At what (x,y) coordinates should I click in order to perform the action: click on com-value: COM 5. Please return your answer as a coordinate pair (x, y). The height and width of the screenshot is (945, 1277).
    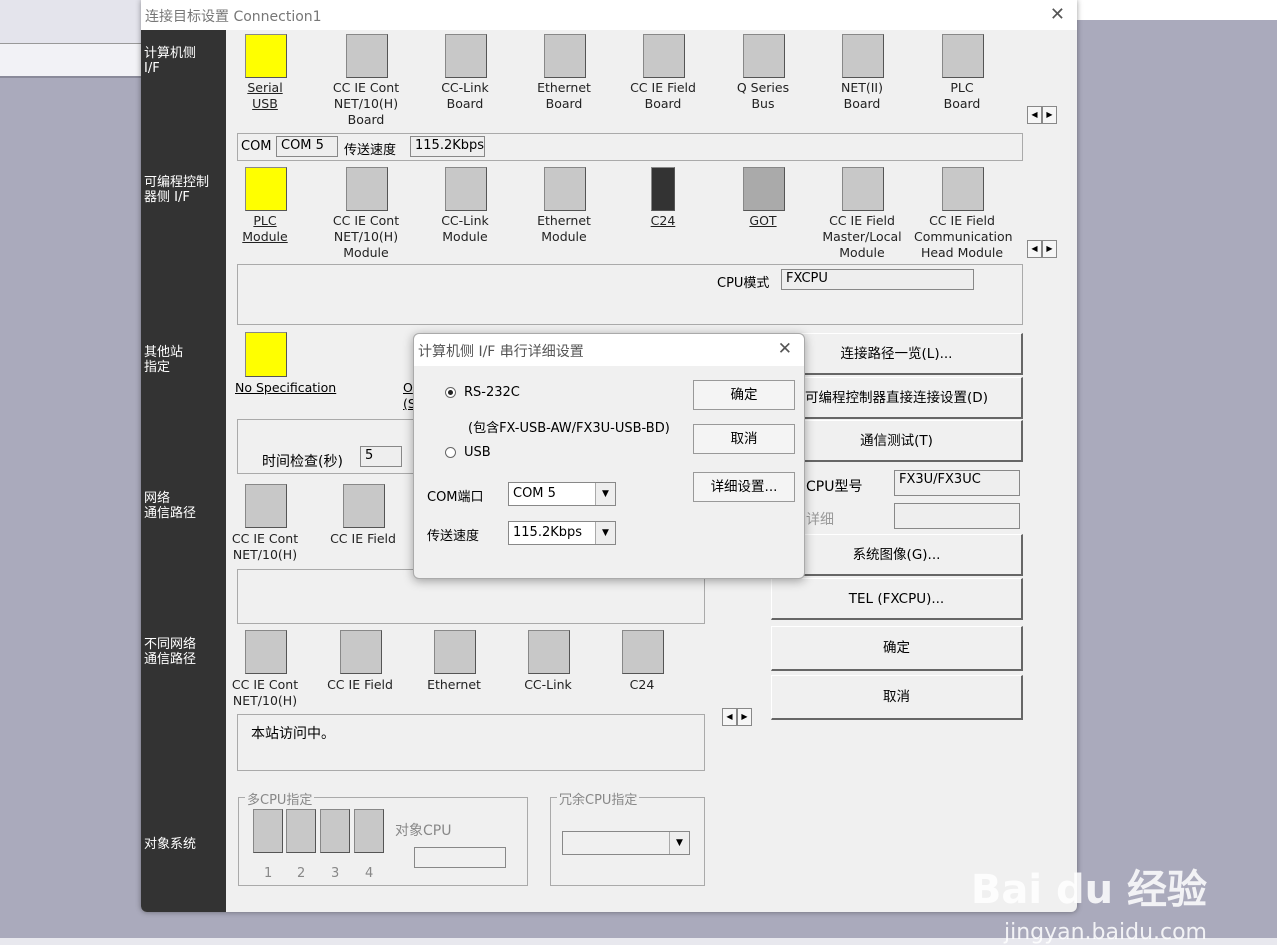
    Looking at the image, I should click on (307, 146).